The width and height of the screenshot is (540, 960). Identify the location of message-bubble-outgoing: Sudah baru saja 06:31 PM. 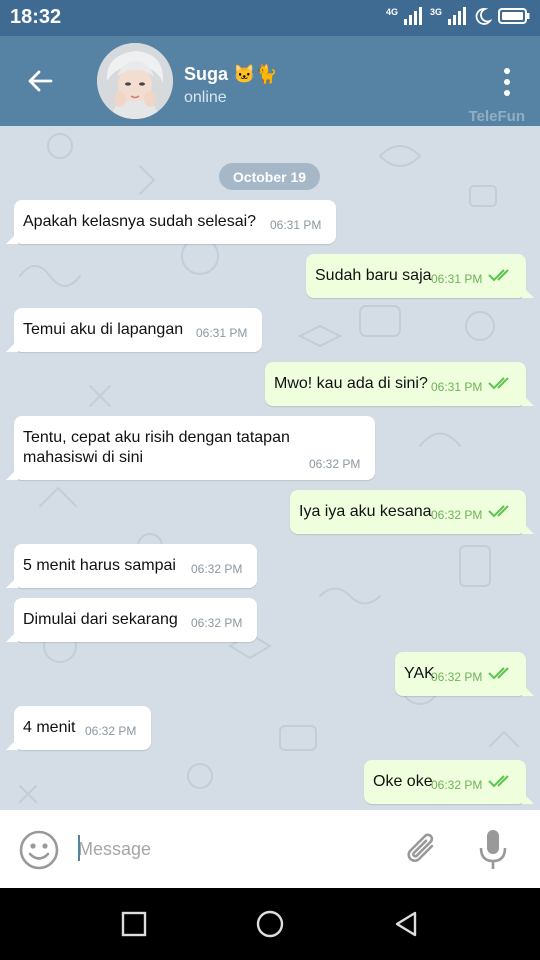
(420, 276).